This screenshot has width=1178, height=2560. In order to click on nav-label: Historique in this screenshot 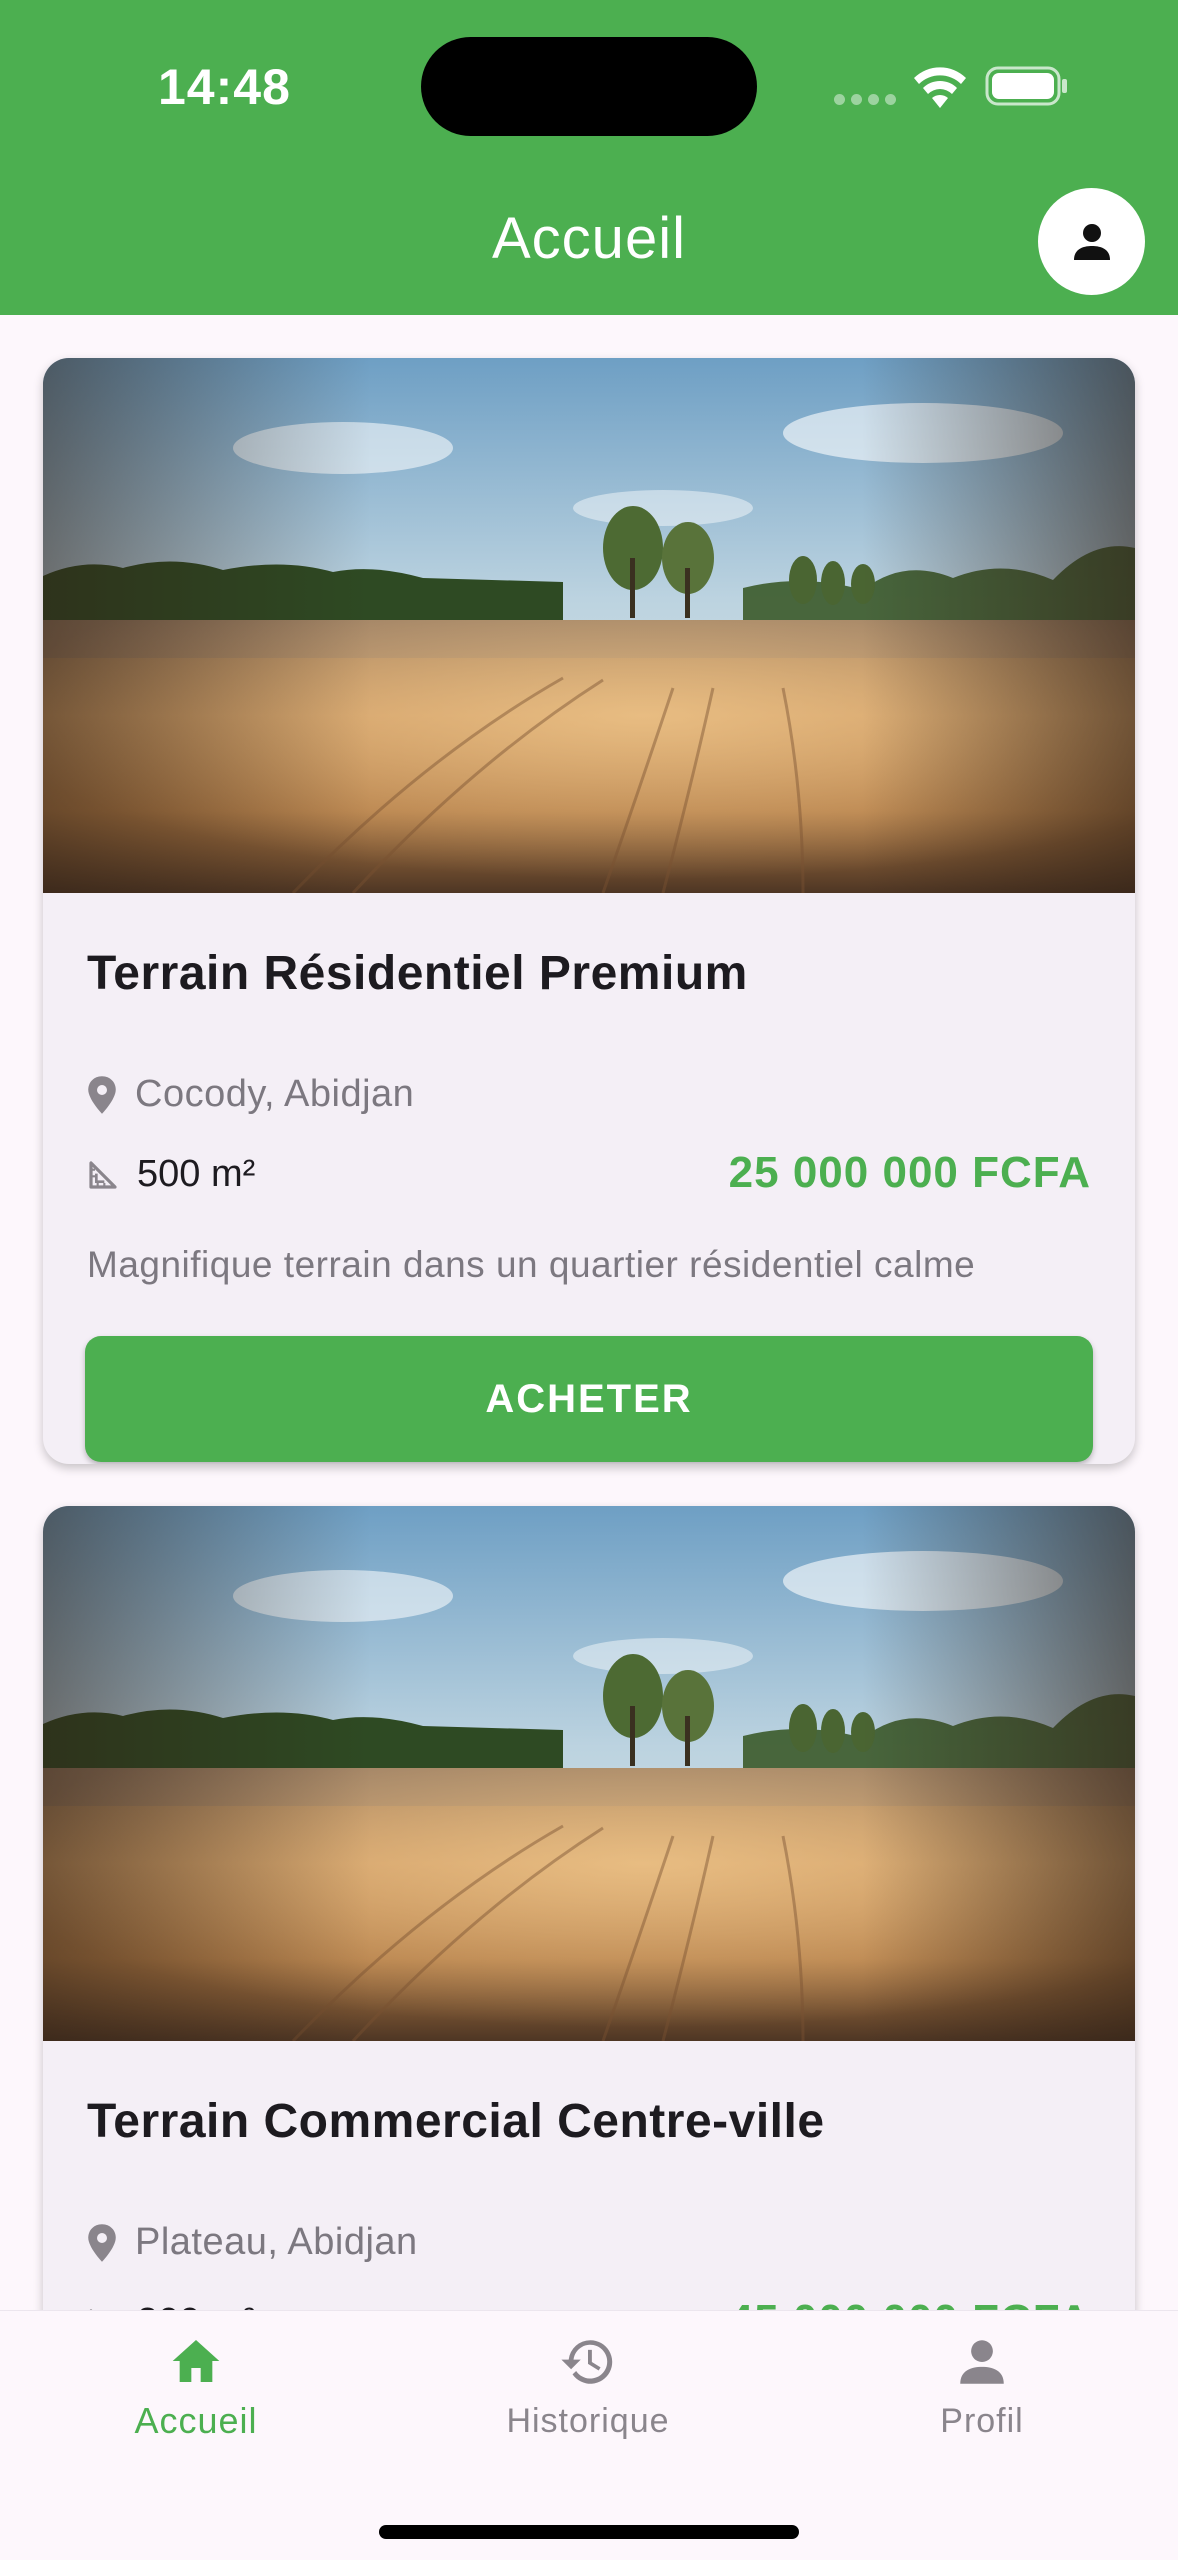, I will do `click(588, 2421)`.